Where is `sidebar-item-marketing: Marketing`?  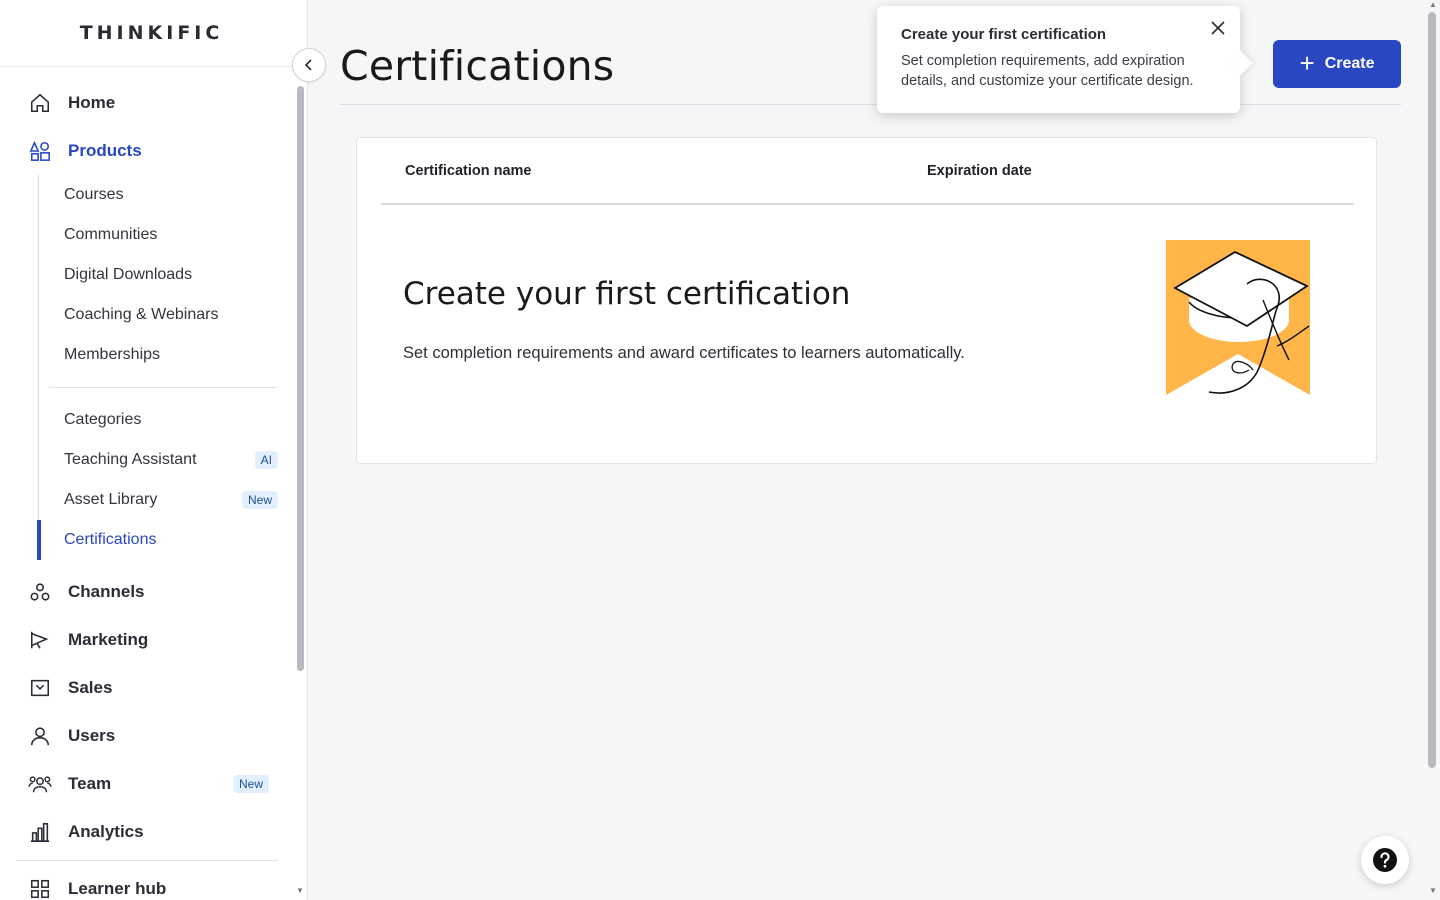
sidebar-item-marketing: Marketing is located at coordinates (146, 640).